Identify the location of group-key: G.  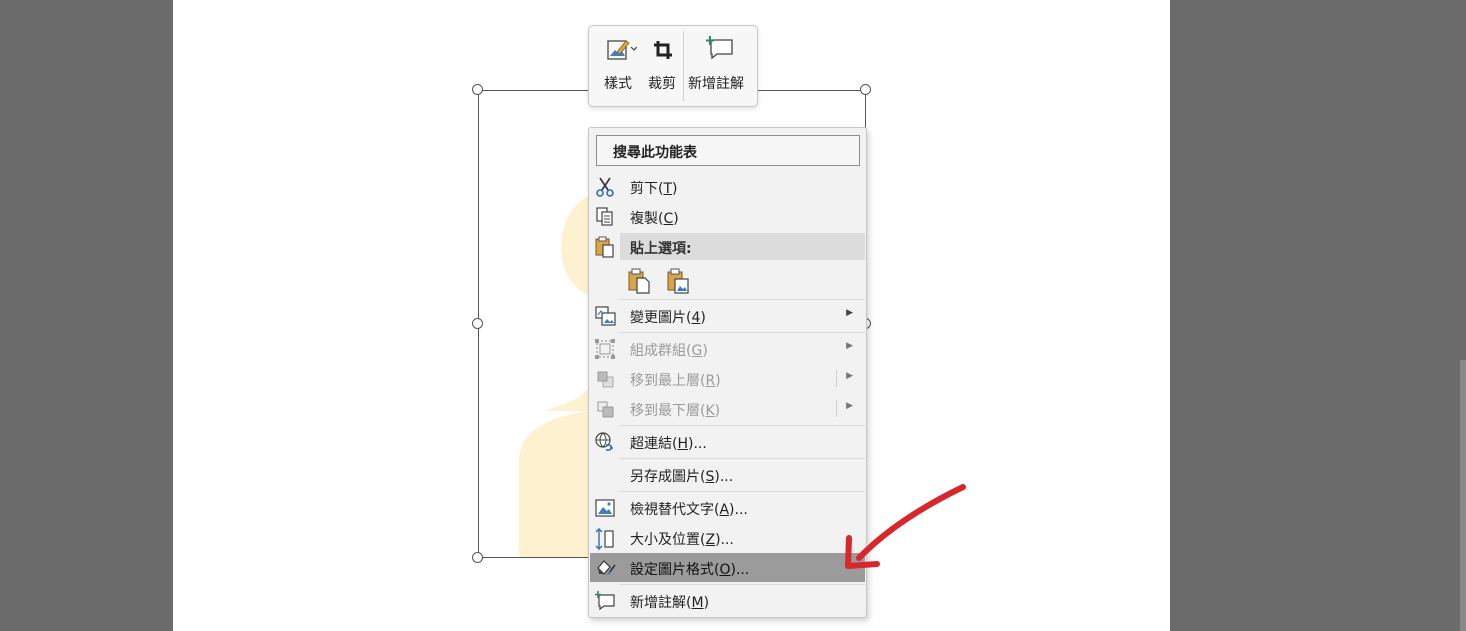
(697, 351).